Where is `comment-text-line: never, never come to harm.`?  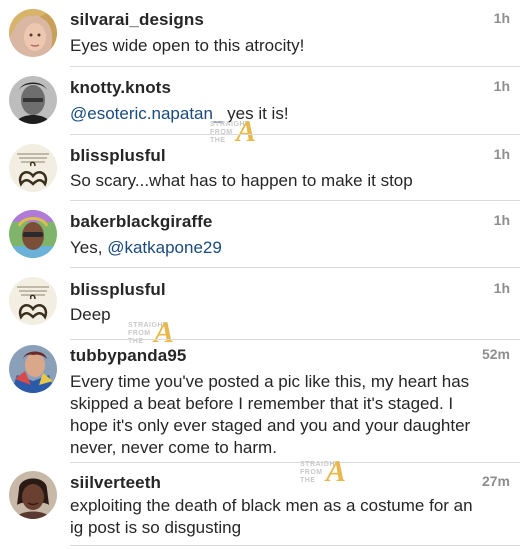
comment-text-line: never, never come to harm. is located at coordinates (173, 447).